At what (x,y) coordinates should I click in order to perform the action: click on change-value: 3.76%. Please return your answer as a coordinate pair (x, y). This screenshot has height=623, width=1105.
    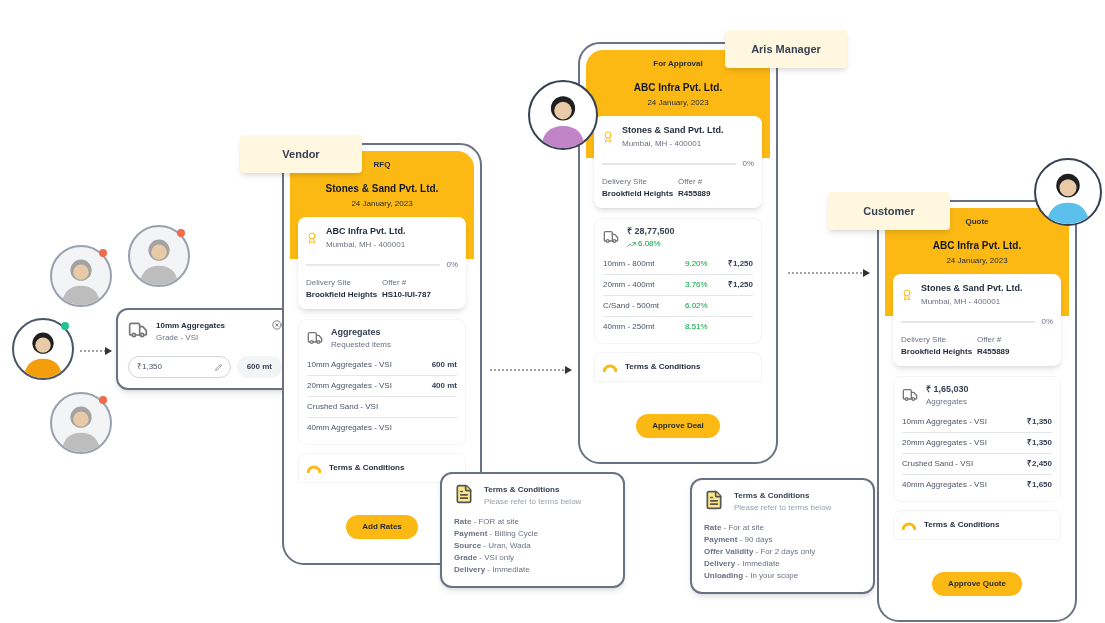
    Looking at the image, I should click on (697, 285).